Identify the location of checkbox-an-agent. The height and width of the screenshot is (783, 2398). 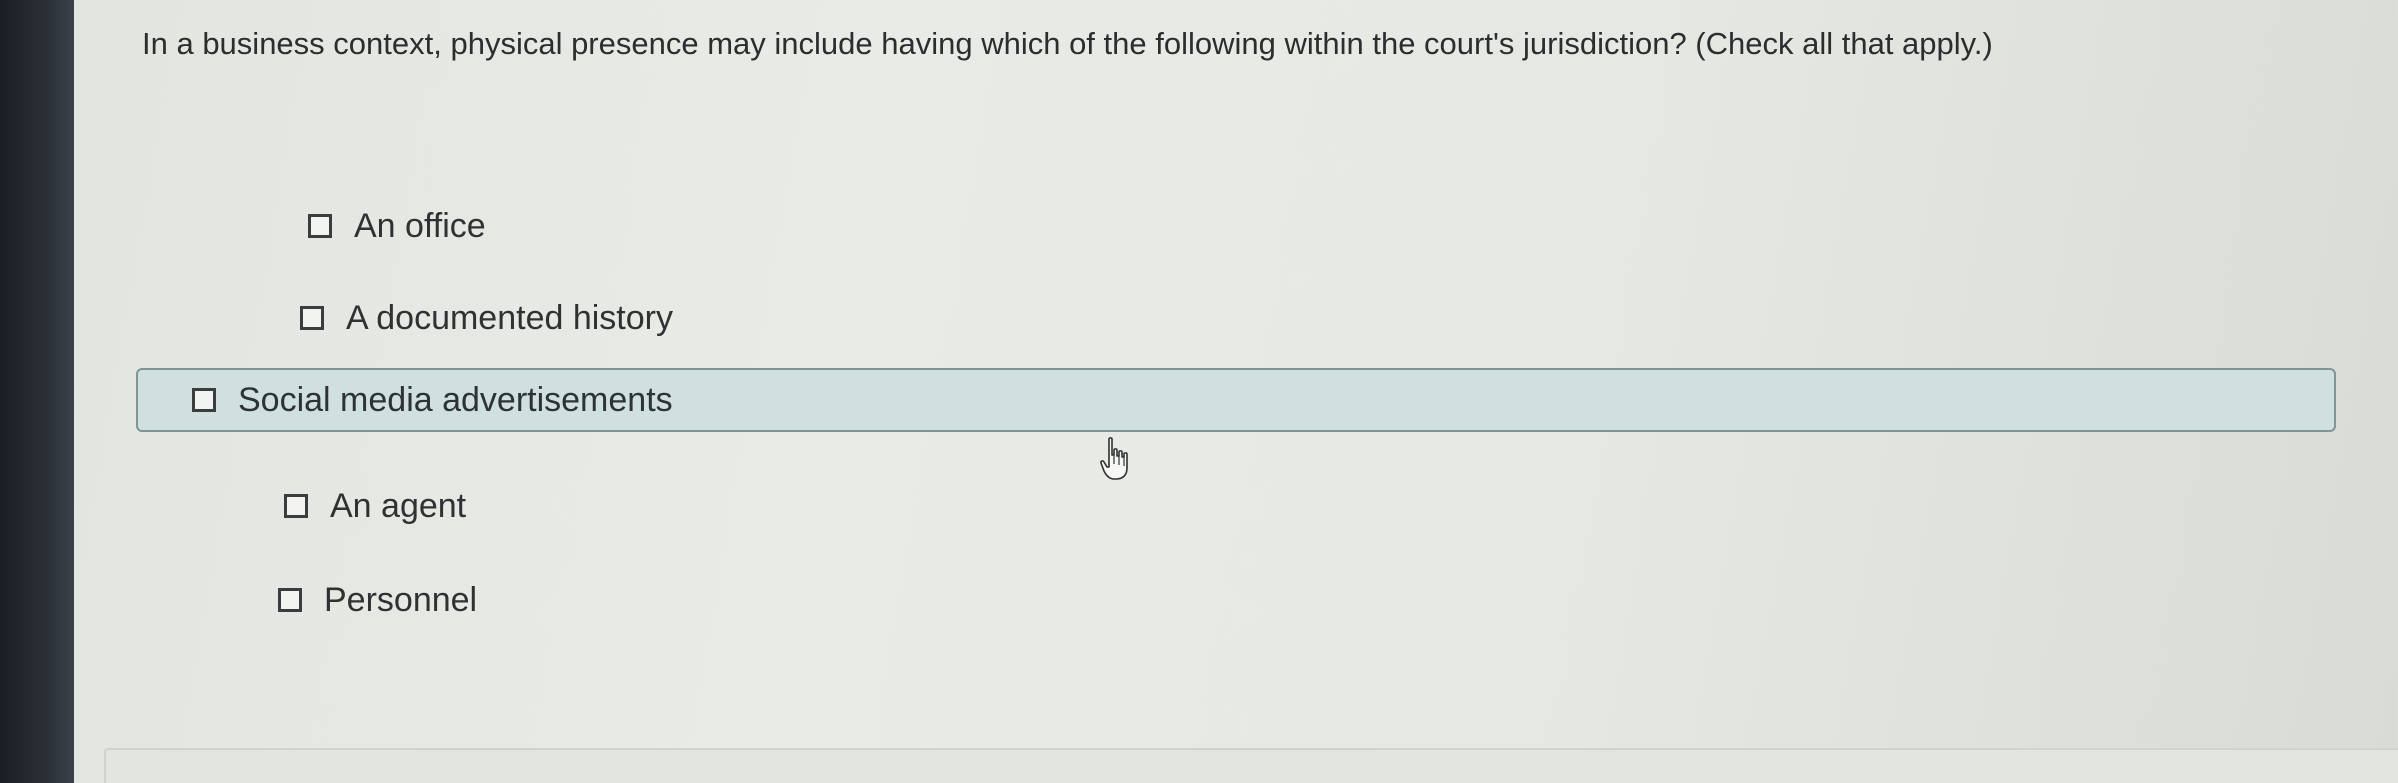
(296, 506).